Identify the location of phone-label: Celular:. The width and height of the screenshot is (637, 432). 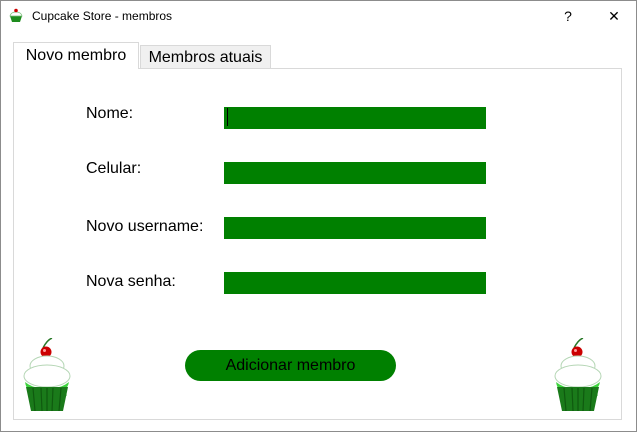
(114, 168).